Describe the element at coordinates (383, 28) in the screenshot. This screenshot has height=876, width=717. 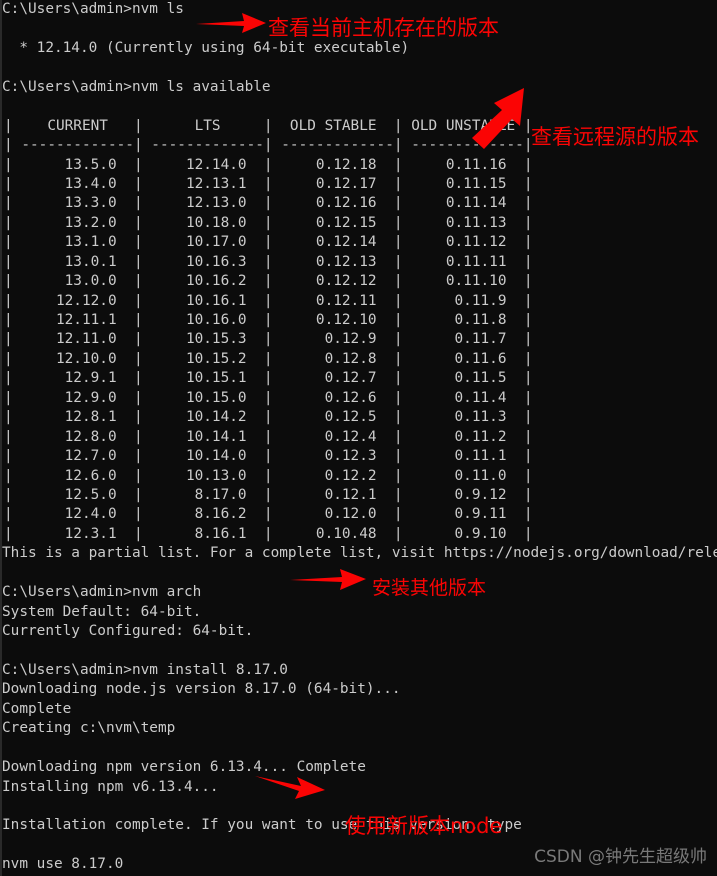
I see `annotation-label-nvm-ls: 查看当前主机存在的版本` at that location.